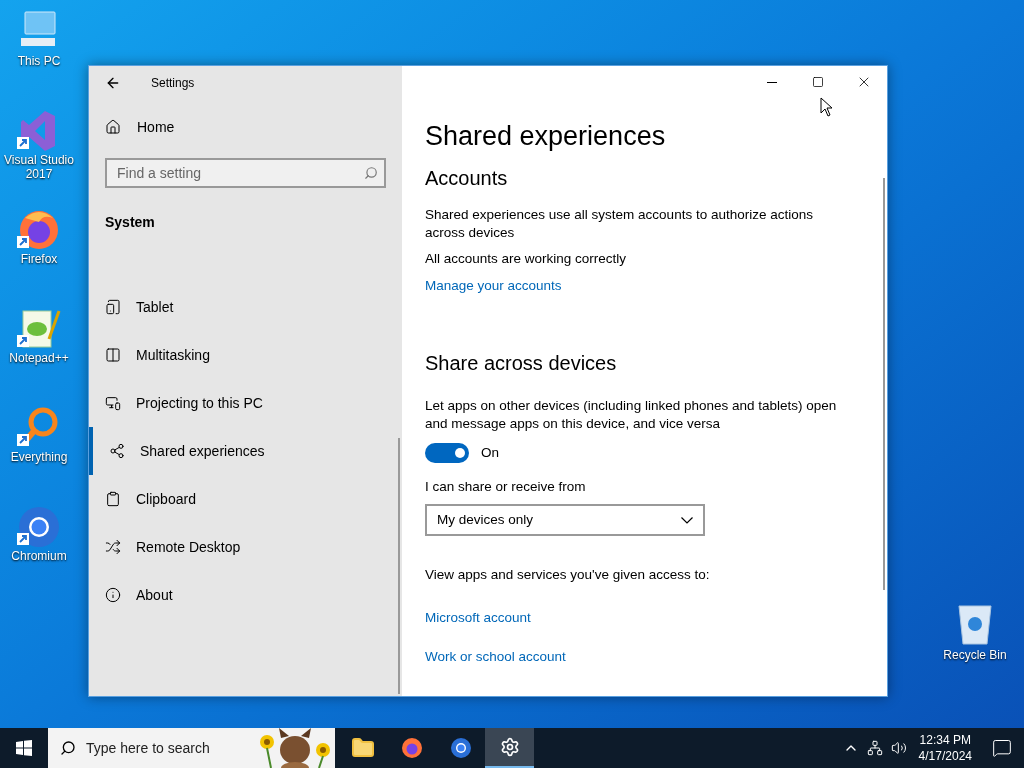  What do you see at coordinates (826, 107) in the screenshot?
I see `mouse-pointer-icon` at bounding box center [826, 107].